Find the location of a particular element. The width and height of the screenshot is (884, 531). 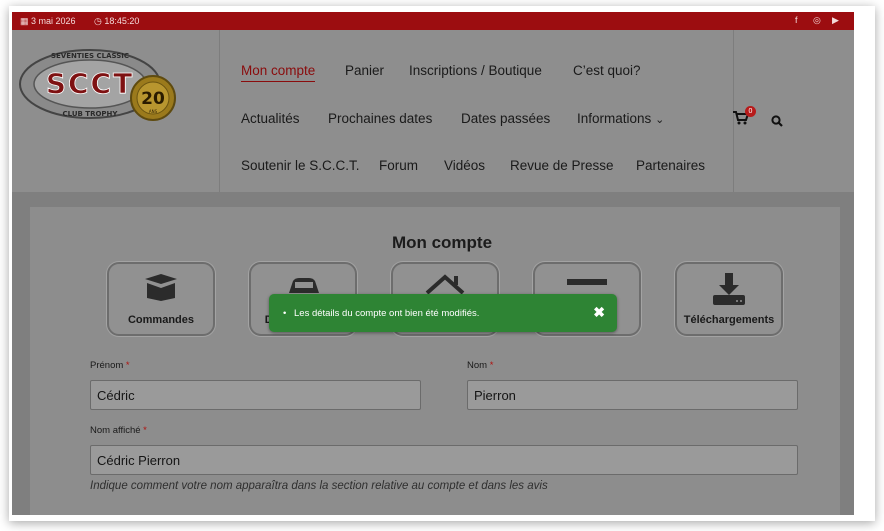

instagram-icon: ◎ is located at coordinates (817, 20).